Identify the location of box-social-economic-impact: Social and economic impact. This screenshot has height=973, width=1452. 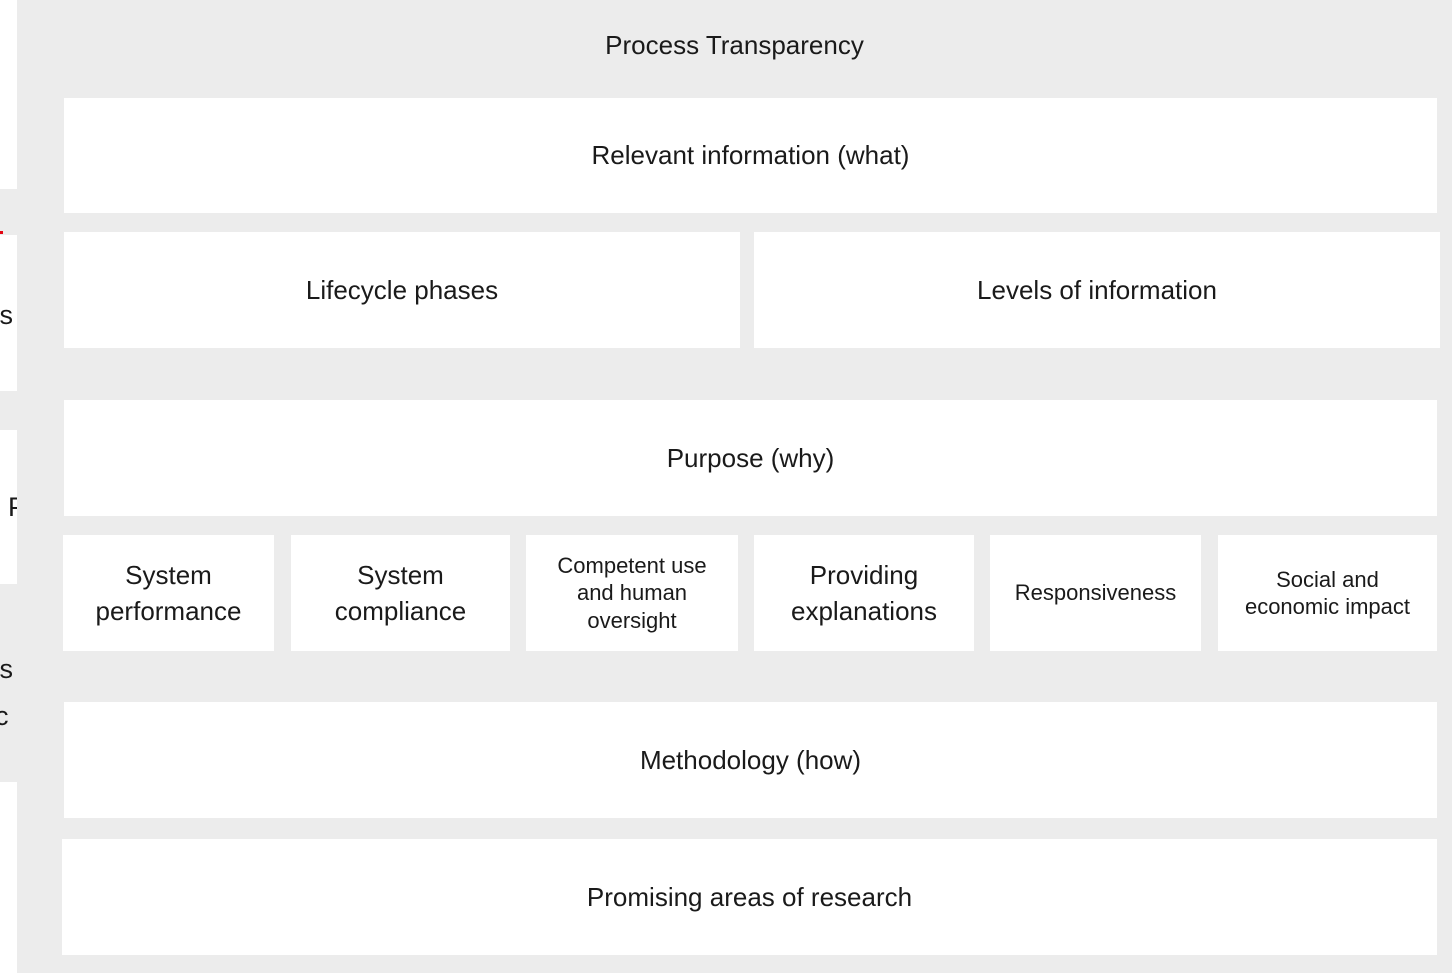
(1327, 593).